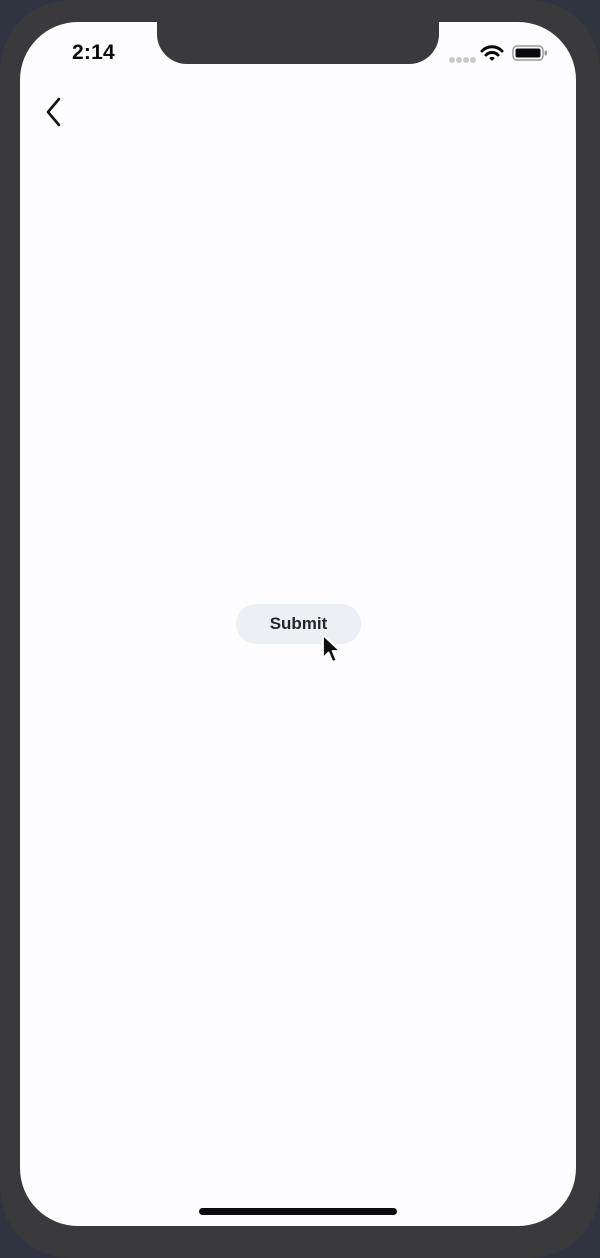 The height and width of the screenshot is (1258, 600). Describe the element at coordinates (529, 53) in the screenshot. I see `battery-icon` at that location.